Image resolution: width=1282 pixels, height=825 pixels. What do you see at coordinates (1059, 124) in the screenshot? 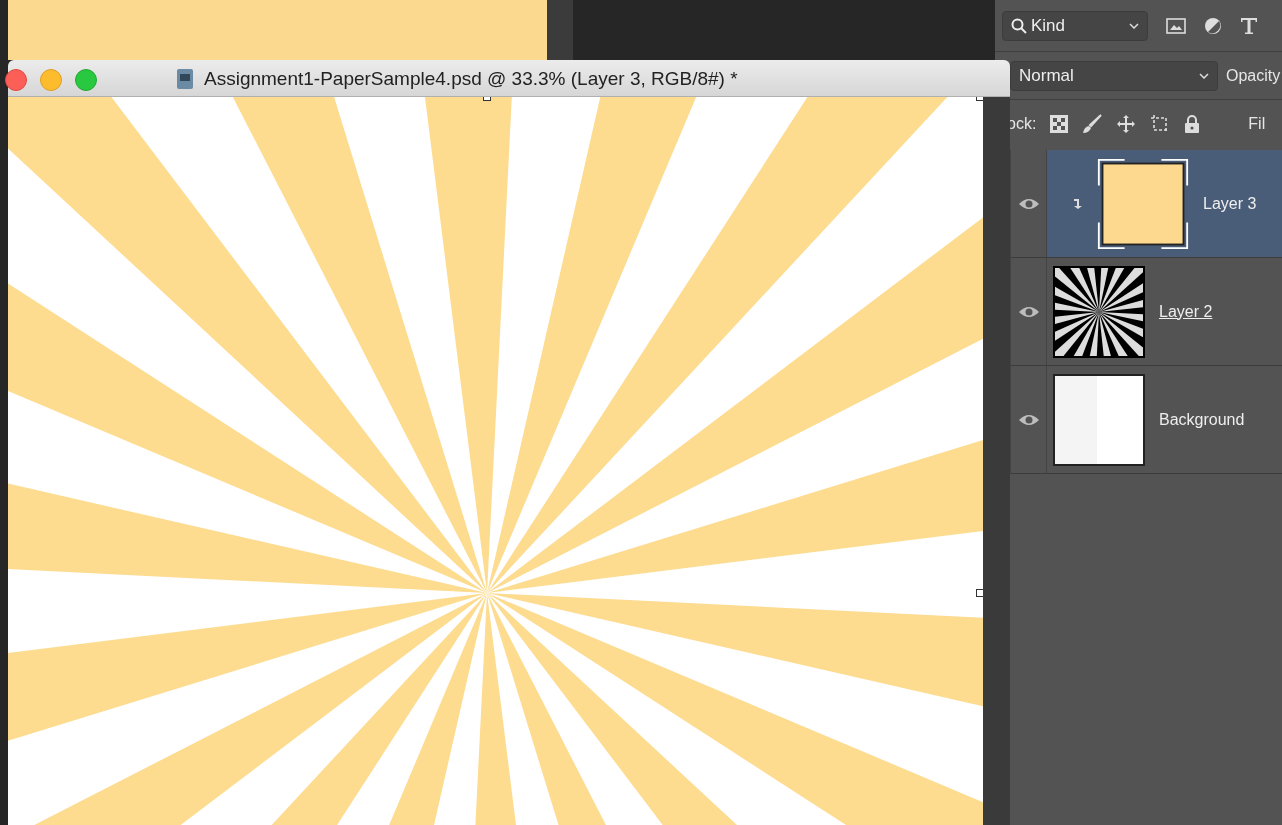
I see `checkerboard-icon` at bounding box center [1059, 124].